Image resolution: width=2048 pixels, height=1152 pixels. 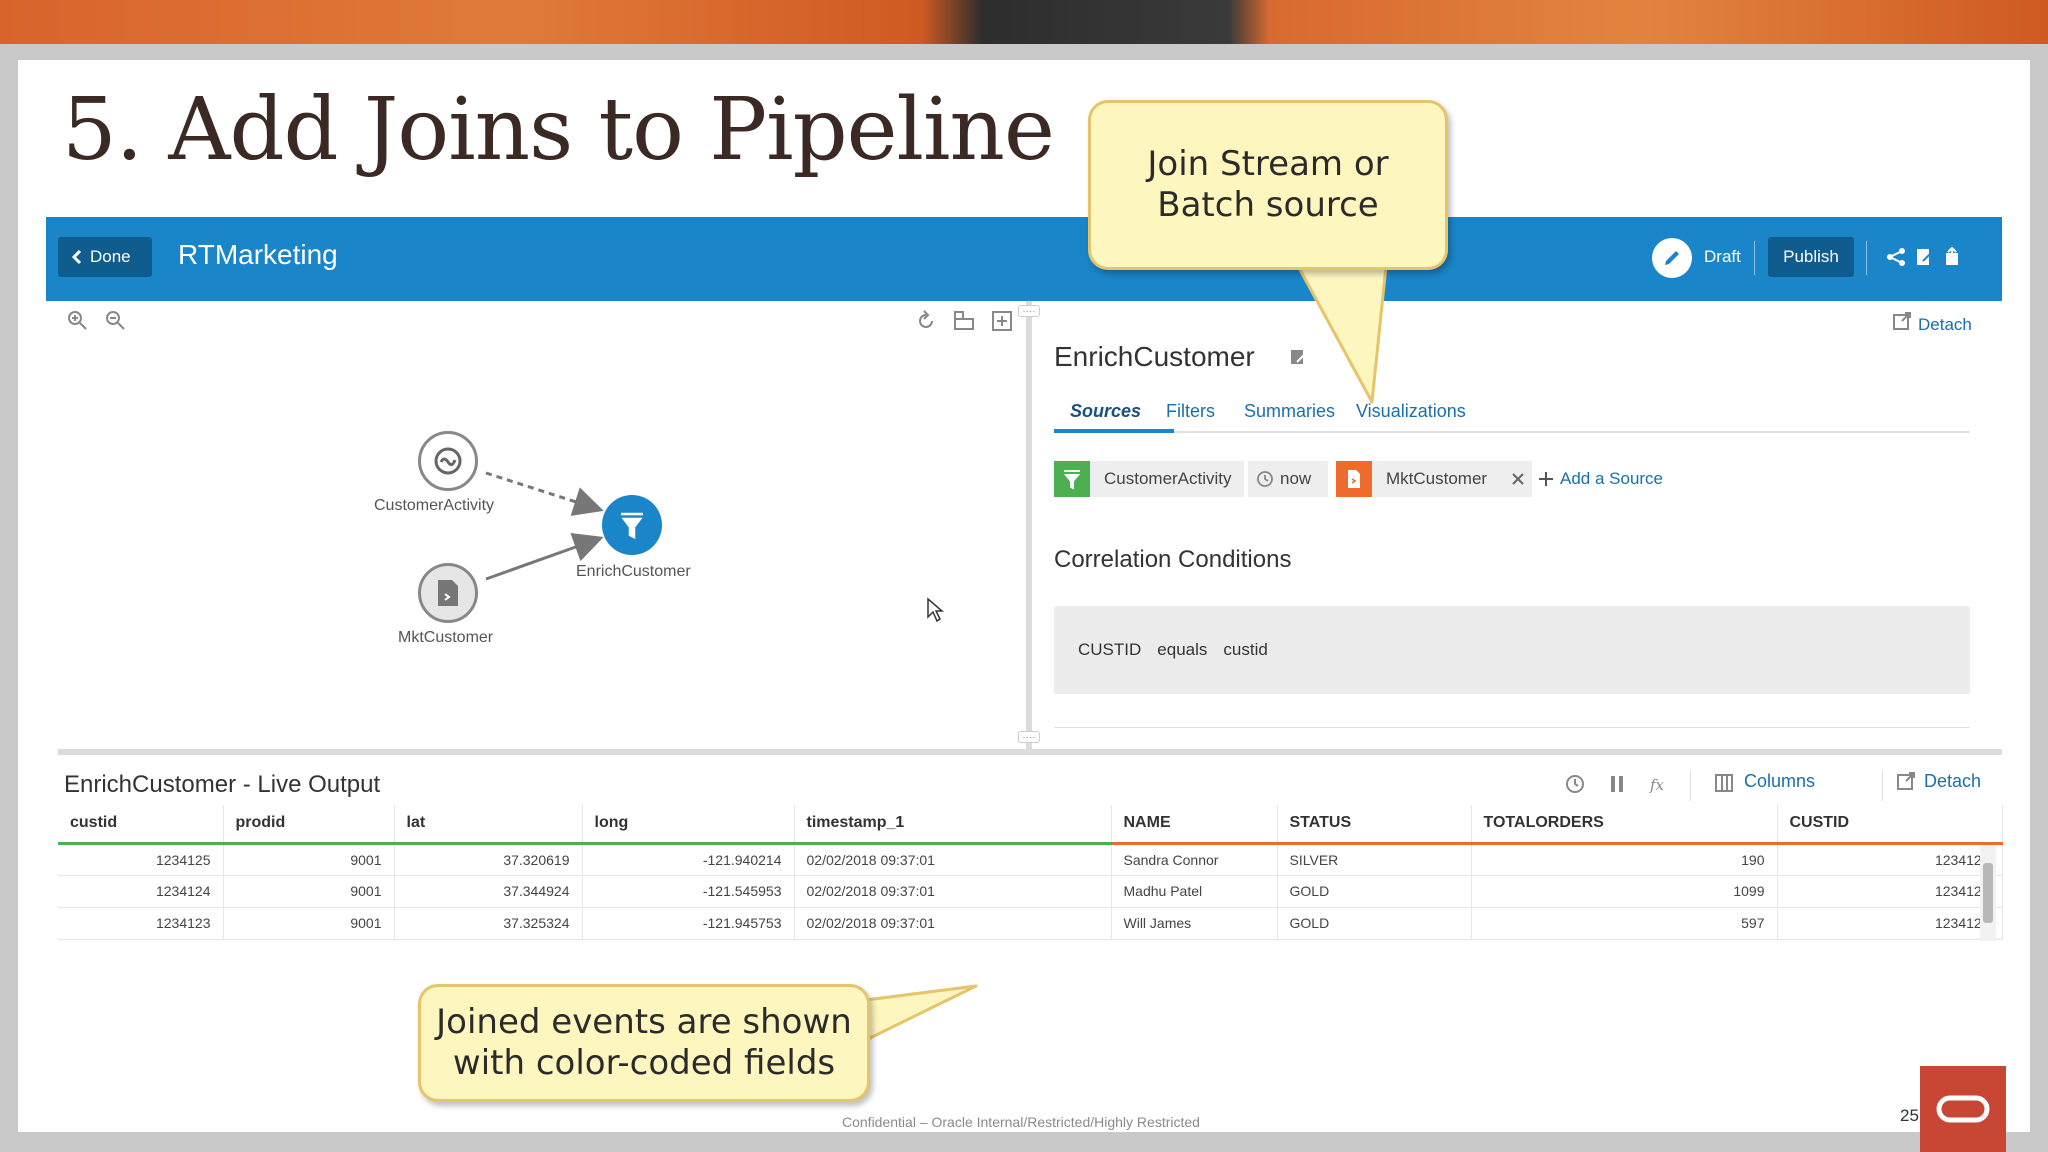 What do you see at coordinates (1268, 164) in the screenshot?
I see `callout-line: Join Stream or` at bounding box center [1268, 164].